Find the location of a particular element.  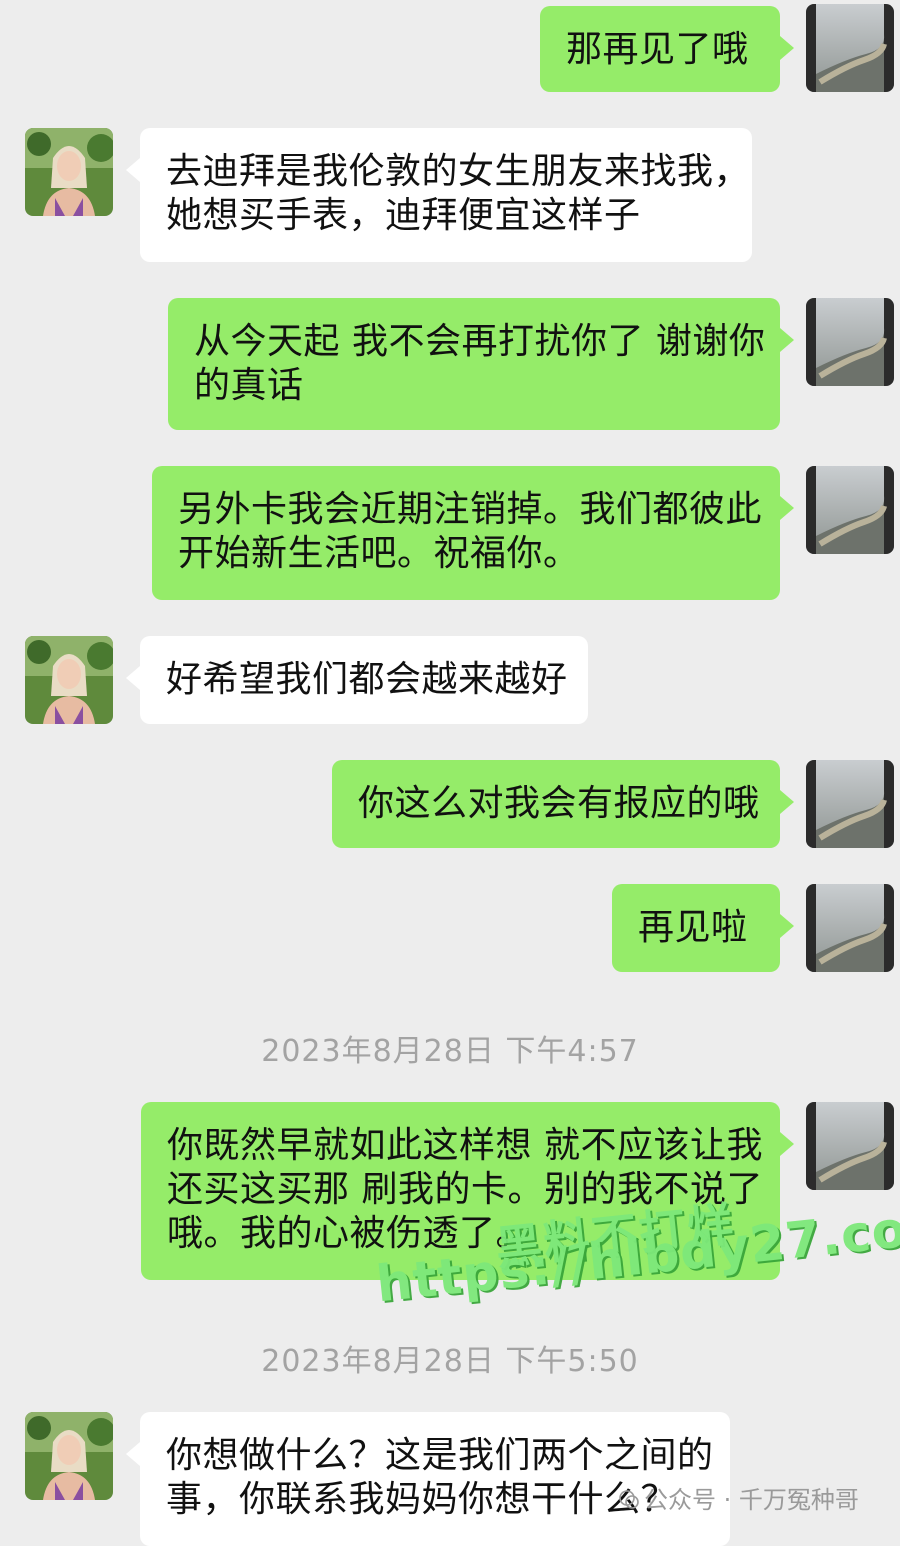

message-text: 另外卡我会近期注销掉。我们都彼此 is located at coordinates (470, 509).